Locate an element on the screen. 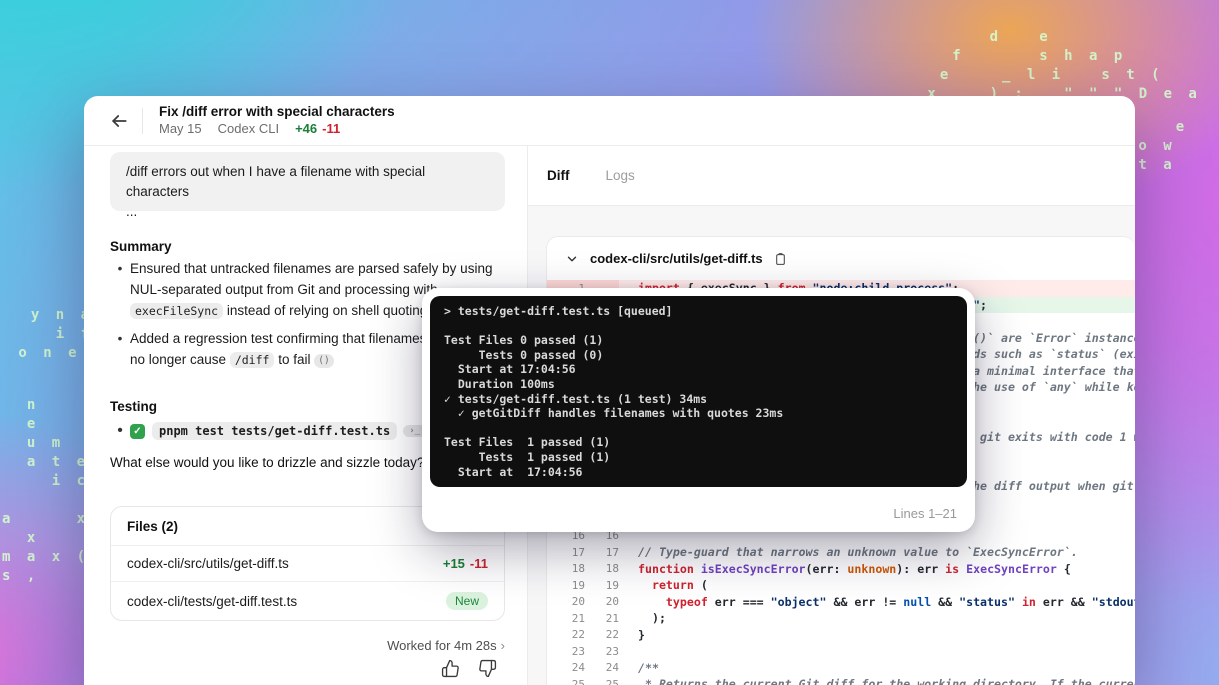 Image resolution: width=1219 pixels, height=685 pixels. diff-file-name: codex-cli/src/utils/get-diff.ts is located at coordinates (676, 258).